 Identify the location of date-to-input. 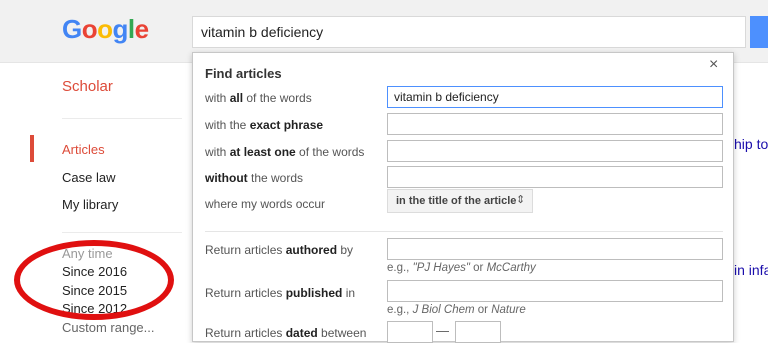
(478, 332).